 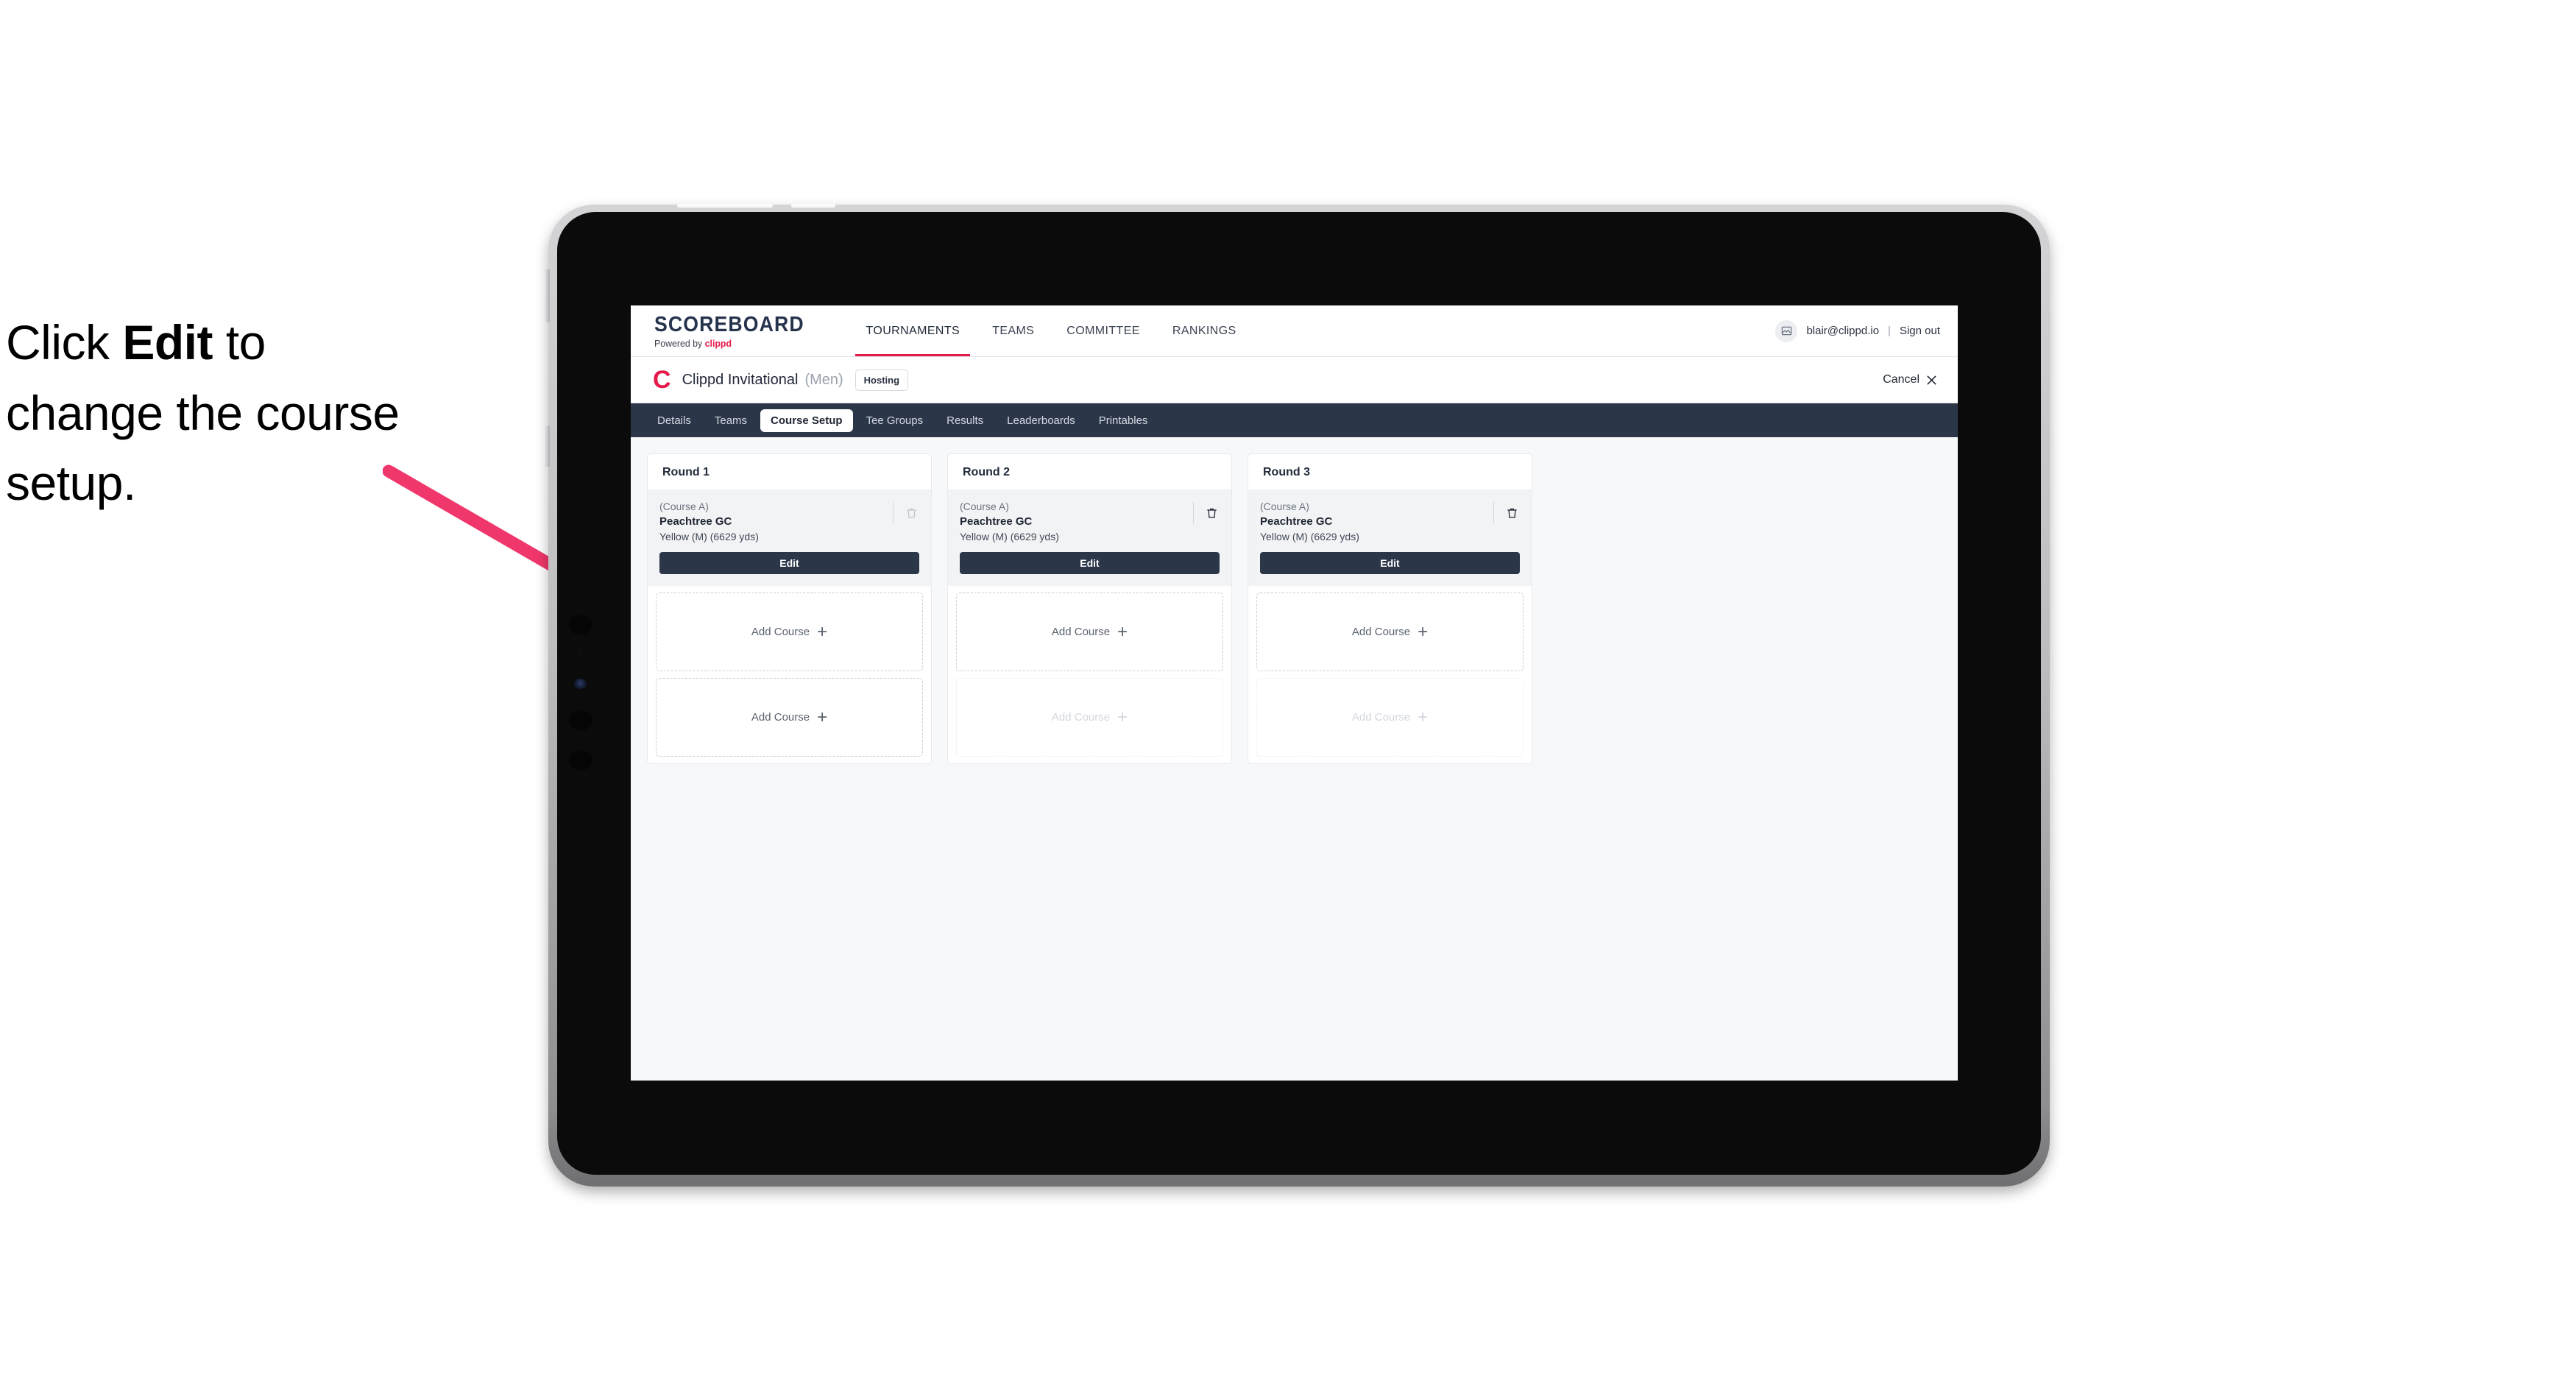 I want to click on tab-course-setup: Course Setup, so click(x=807, y=421).